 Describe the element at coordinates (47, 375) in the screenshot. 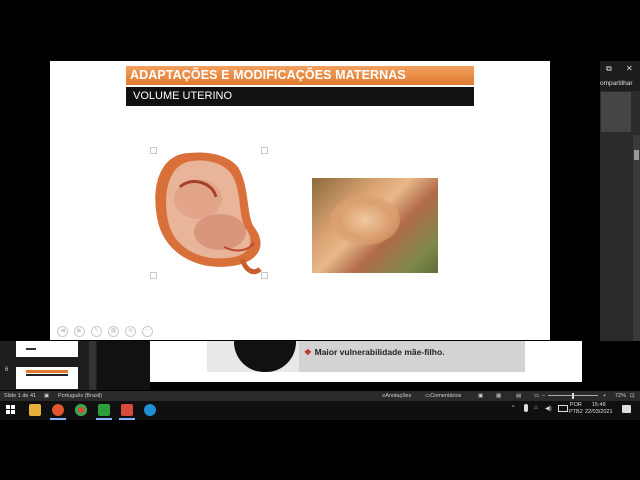

I see `thumbnail-subtitle-bar` at that location.